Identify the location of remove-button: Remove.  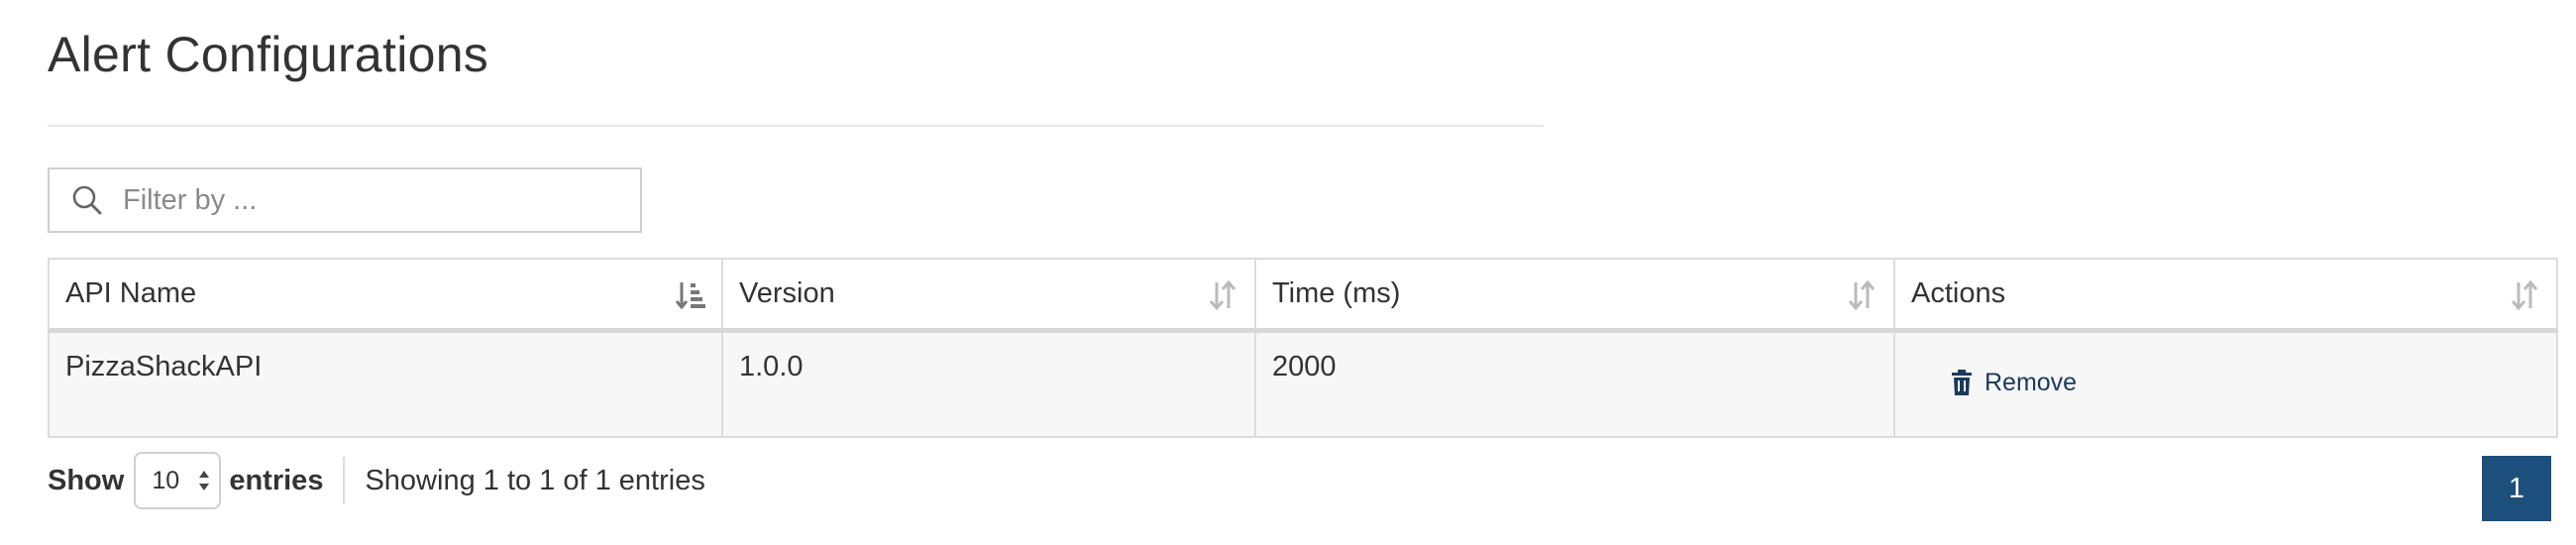
(2014, 383).